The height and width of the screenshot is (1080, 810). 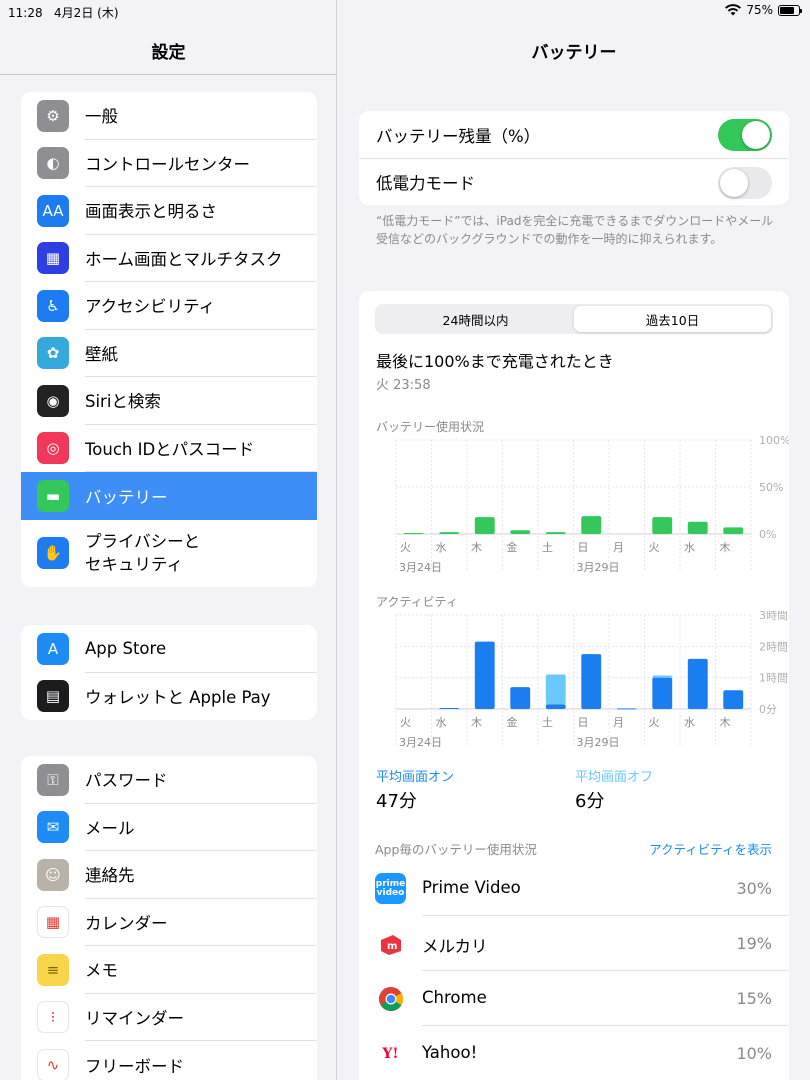 I want to click on sidebar-item-label: コントロールセンター, so click(x=201, y=163).